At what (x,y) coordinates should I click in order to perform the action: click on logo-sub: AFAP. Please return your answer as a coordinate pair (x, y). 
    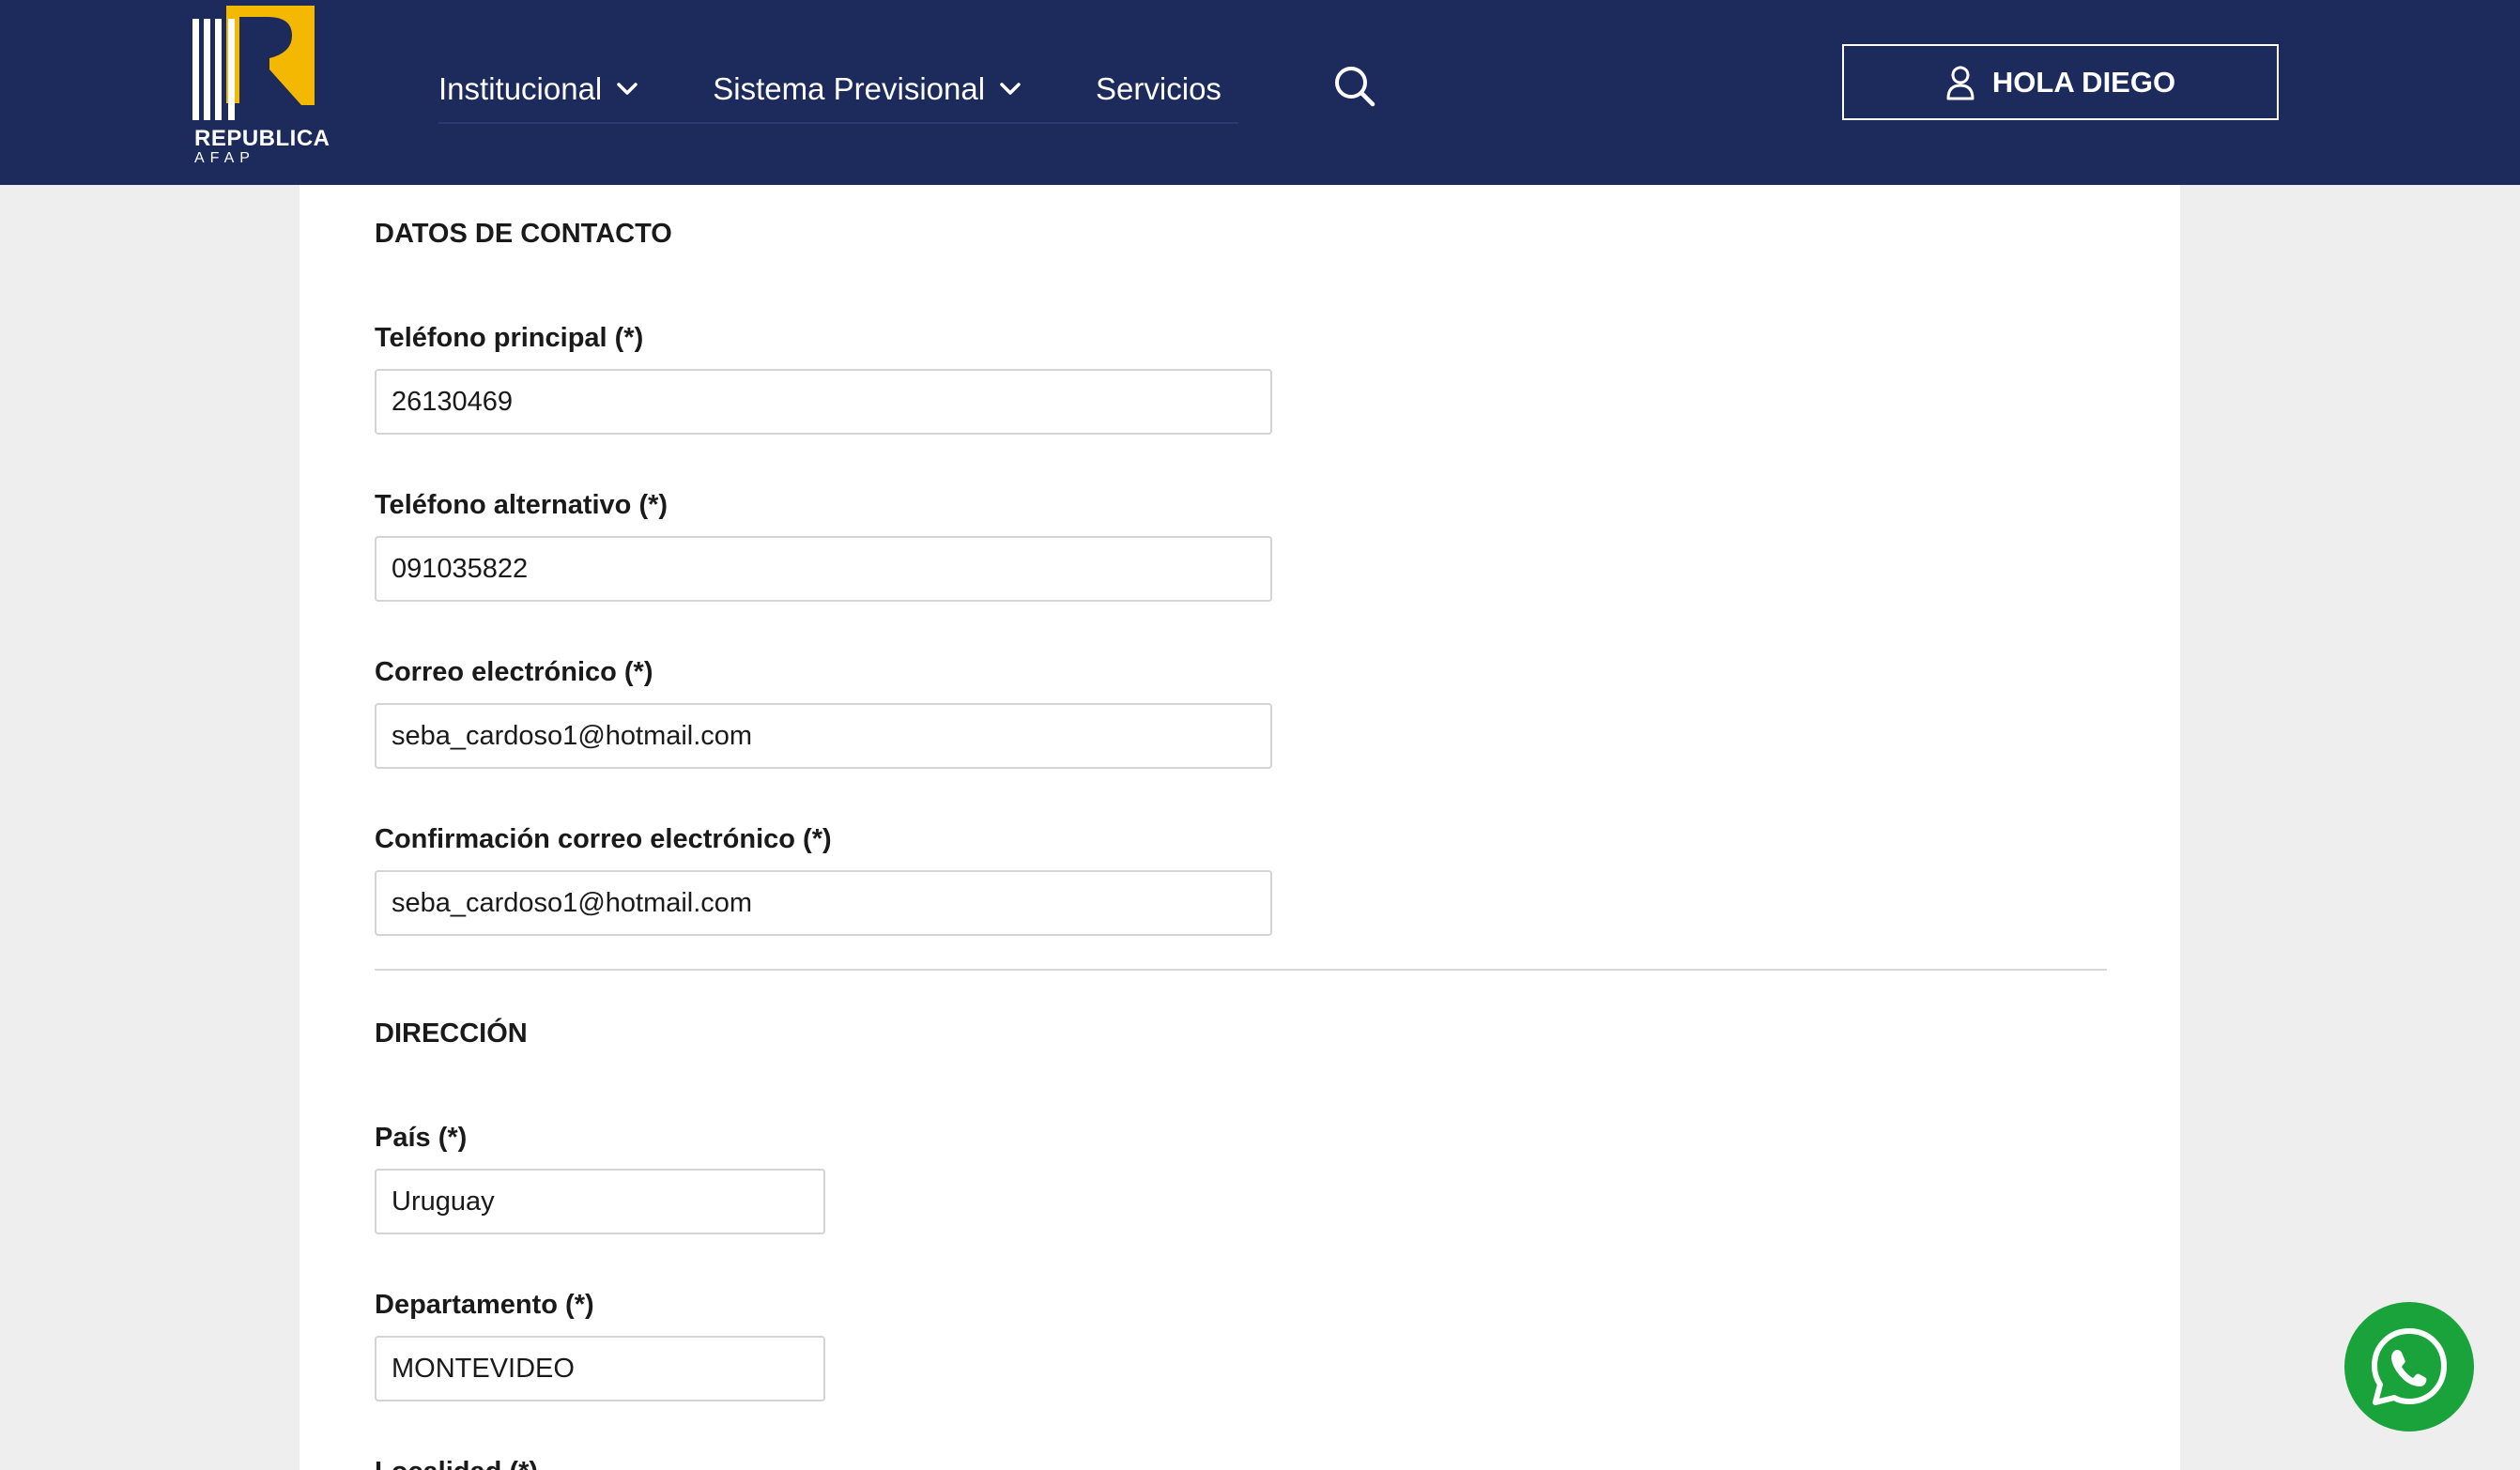
    Looking at the image, I should click on (224, 158).